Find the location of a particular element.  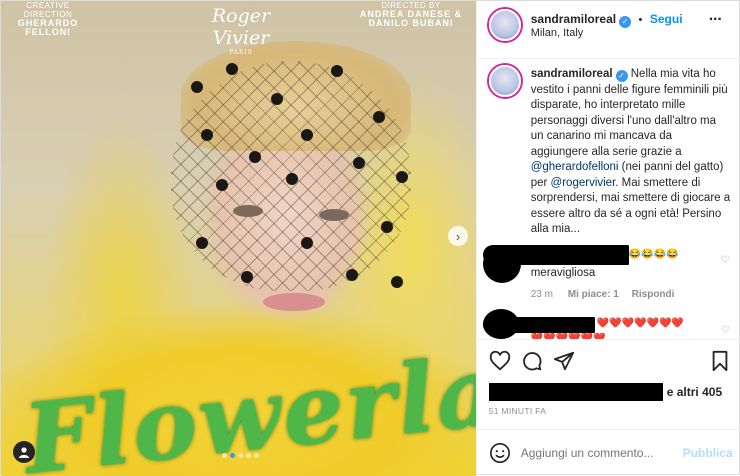

credit-creative-direction: CREATIVE DIRECTION GHERARDO FELLONI is located at coordinates (48, 19).